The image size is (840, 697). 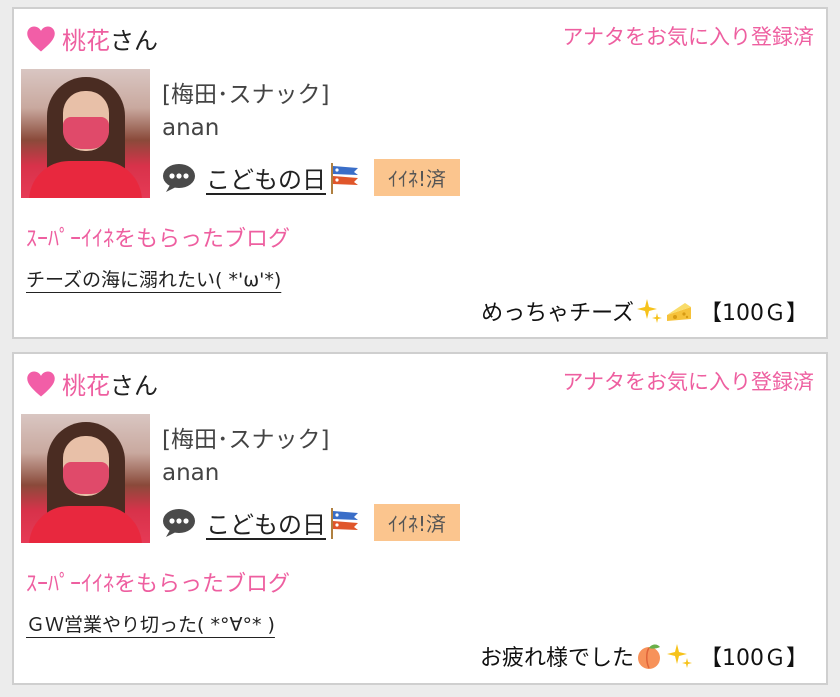 I want to click on post-title-link: チーズの海に溺れたい( *'ω'*), so click(x=153, y=278).